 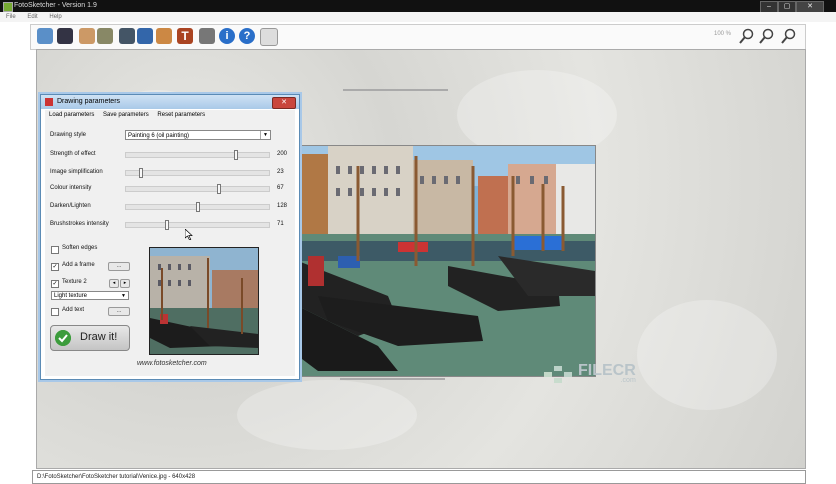 I want to click on filecr-watermark: FILECR .com, so click(x=607, y=373).